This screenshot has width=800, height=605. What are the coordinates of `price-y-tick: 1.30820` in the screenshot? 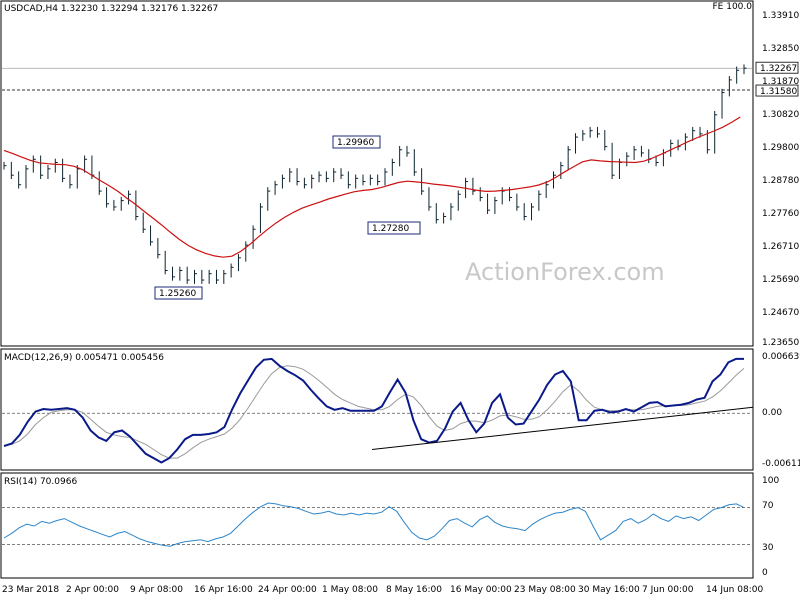 It's located at (780, 115).